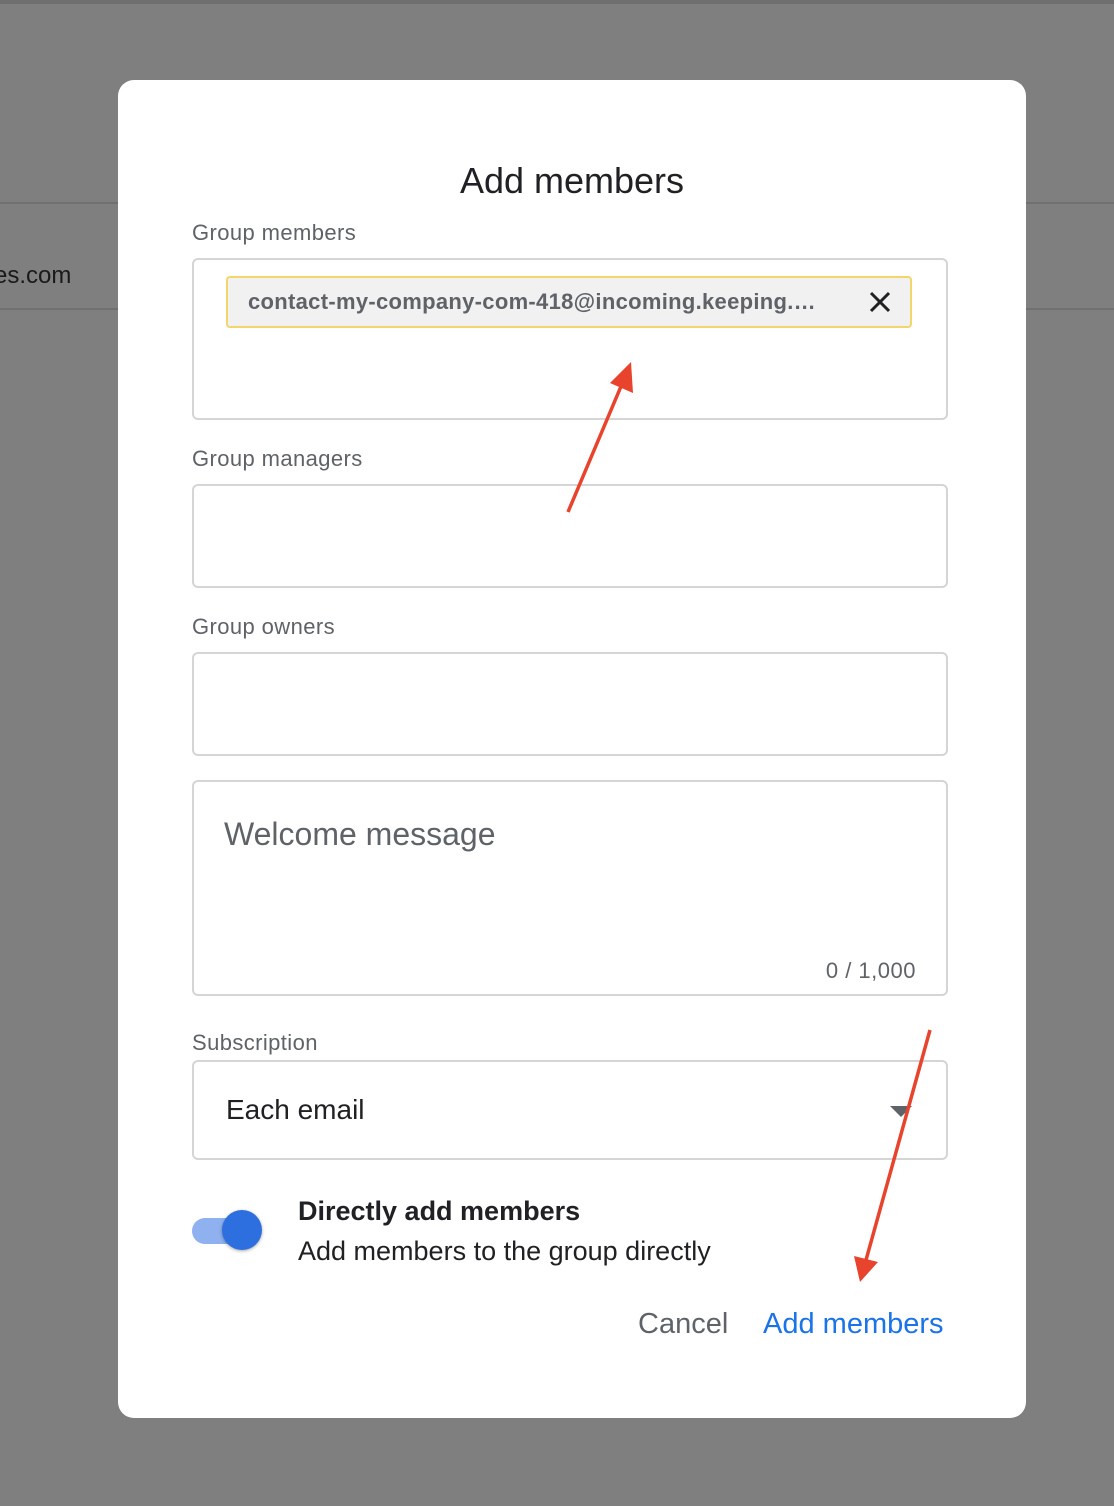 The width and height of the screenshot is (1114, 1506). What do you see at coordinates (295, 1109) in the screenshot?
I see `subscription-selected-value: Each email` at bounding box center [295, 1109].